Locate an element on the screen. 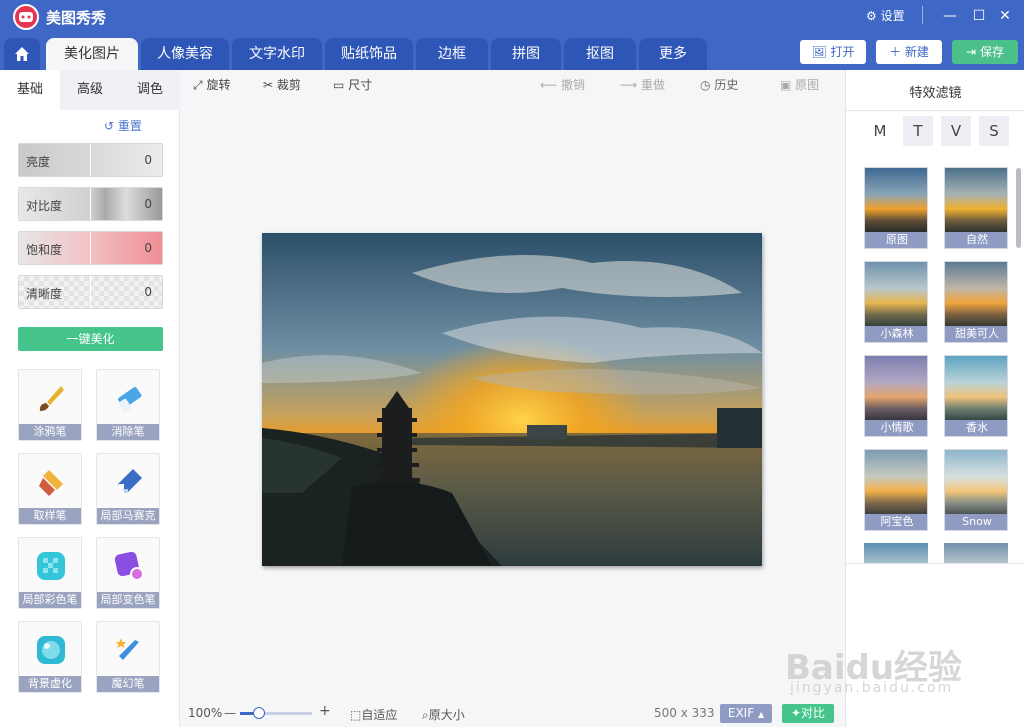 The height and width of the screenshot is (727, 1024). filter-panel-title: 特效滤镜 is located at coordinates (935, 93).